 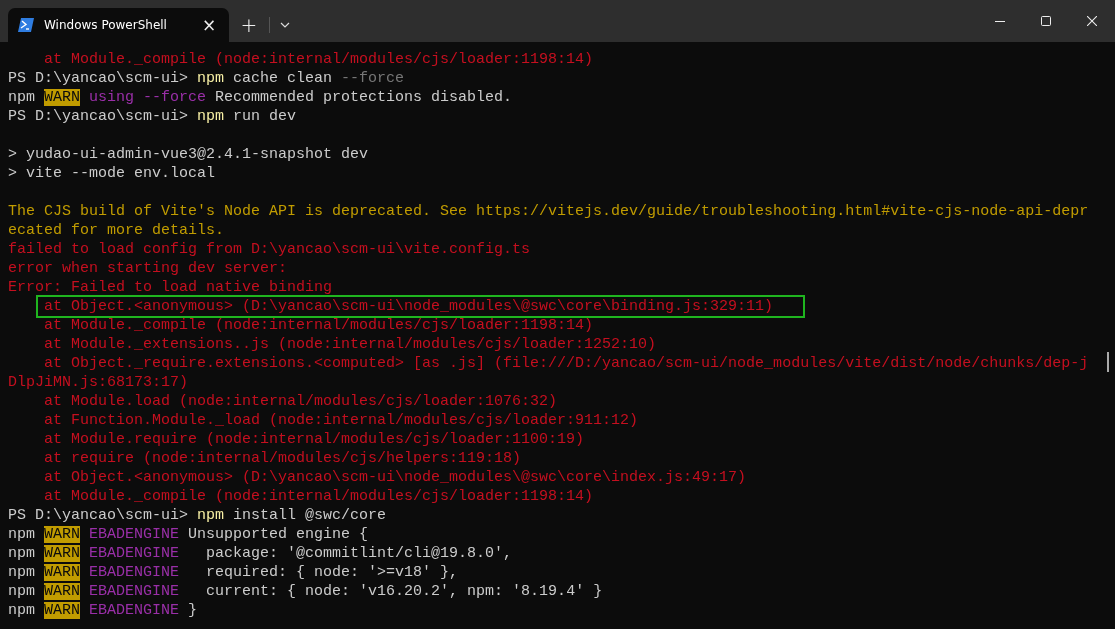 I want to click on terminal-line: at Object._require.extensions.<computed> [as .js] (file:///D:/yancao/scm-ui/node_modules/vite/dist/node/chunks/dep-j, so click(x=566, y=363).